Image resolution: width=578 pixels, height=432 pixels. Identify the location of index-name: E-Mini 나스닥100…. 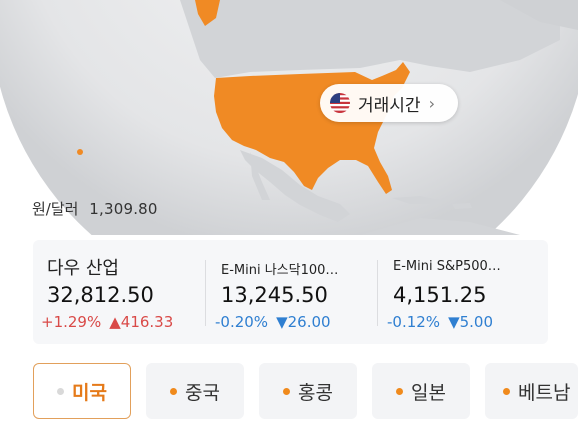
(280, 270).